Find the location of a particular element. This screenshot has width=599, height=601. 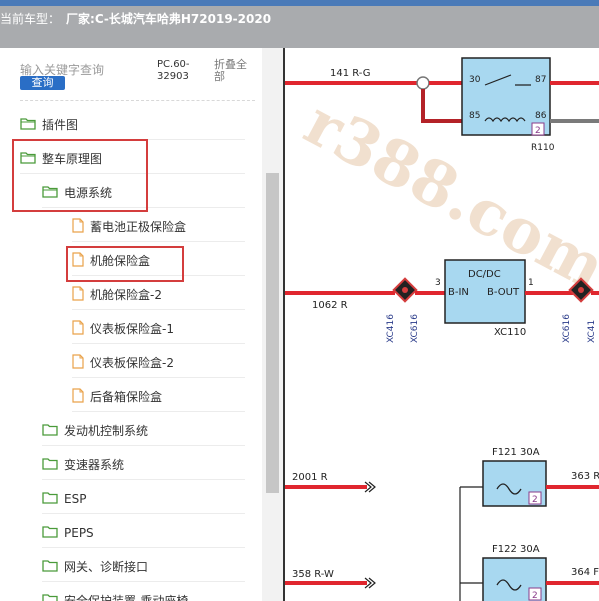

tree-item-label: 电源系统 is located at coordinates (88, 193).